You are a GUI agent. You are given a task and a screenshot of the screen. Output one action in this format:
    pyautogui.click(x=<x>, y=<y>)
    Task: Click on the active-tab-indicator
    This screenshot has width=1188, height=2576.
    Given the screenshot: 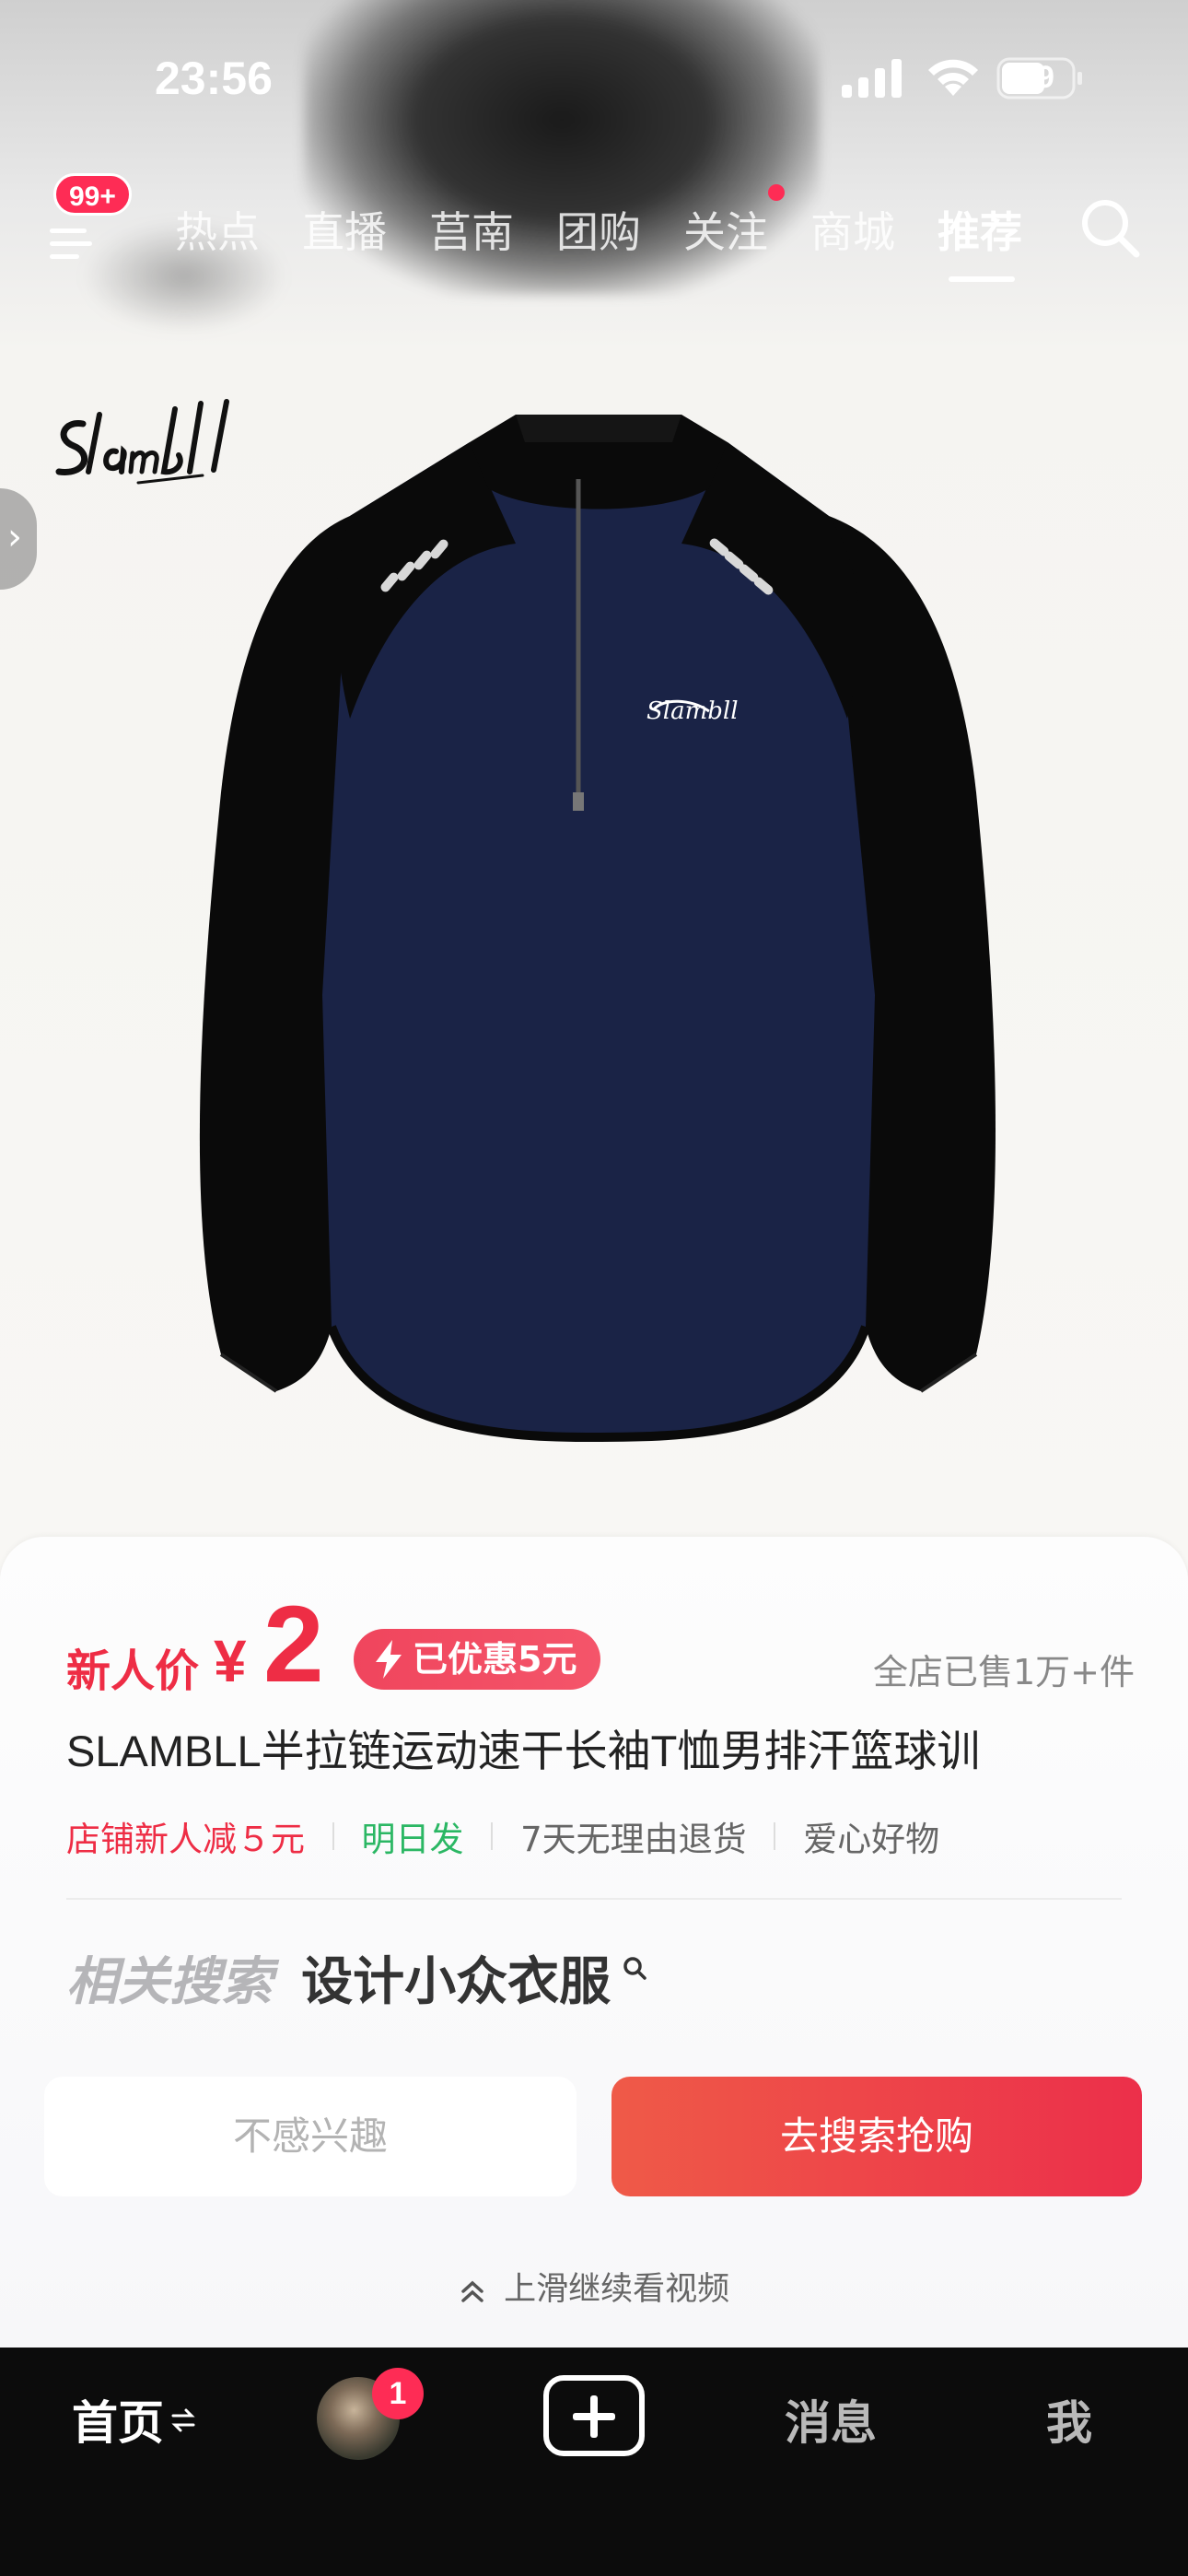 What is the action you would take?
    pyautogui.click(x=982, y=279)
    